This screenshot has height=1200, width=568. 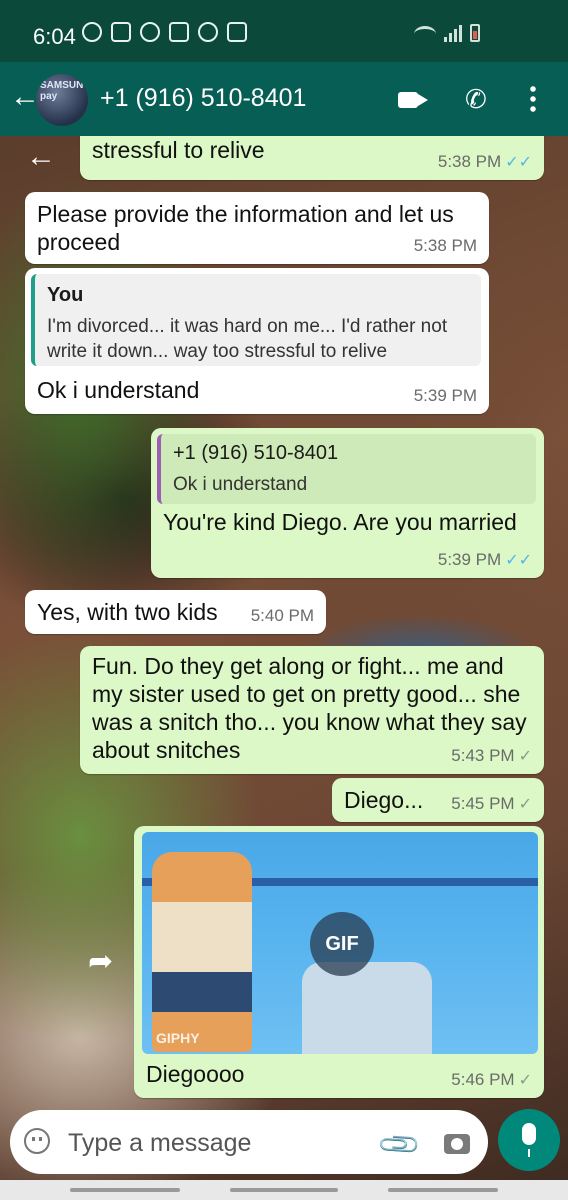 What do you see at coordinates (121, 32) in the screenshot?
I see `voicemail-icon` at bounding box center [121, 32].